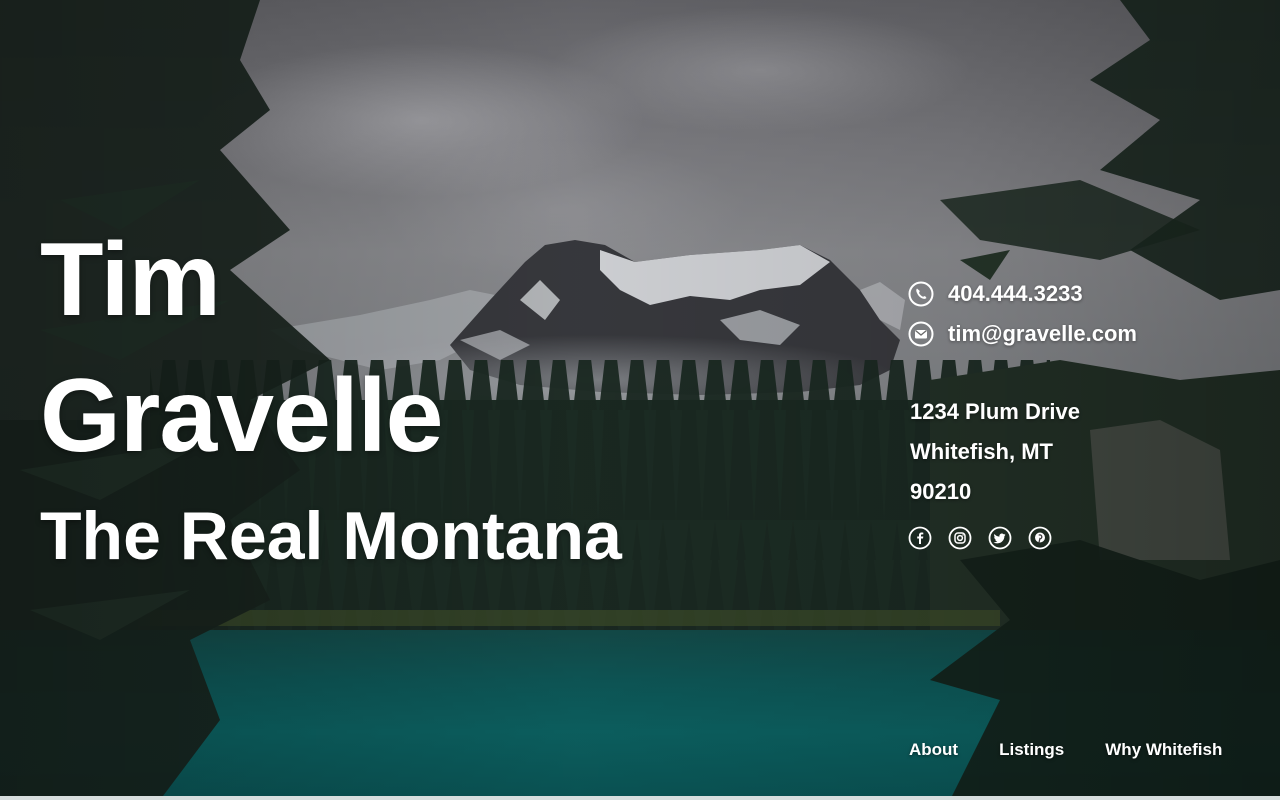 This screenshot has width=1280, height=800. Describe the element at coordinates (995, 411) in the screenshot. I see `address-street: 1234 Plum Drive` at that location.